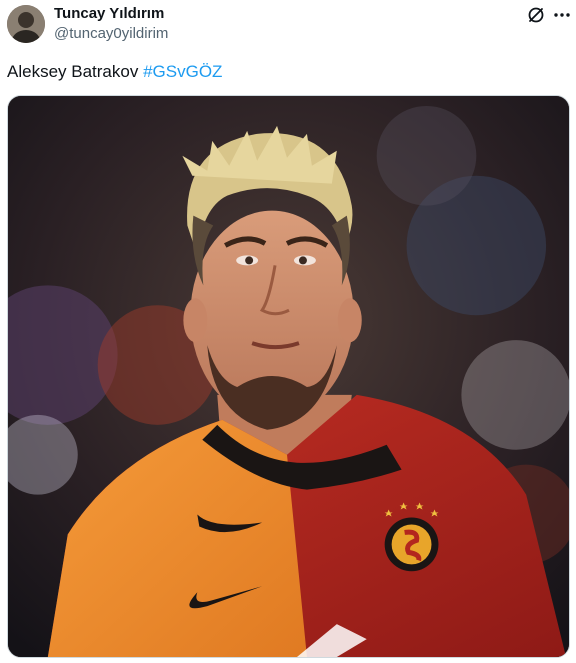 This screenshot has width=576, height=663. I want to click on tweet-text: Aleksey Batrakov #GSvGÖZ, so click(114, 72).